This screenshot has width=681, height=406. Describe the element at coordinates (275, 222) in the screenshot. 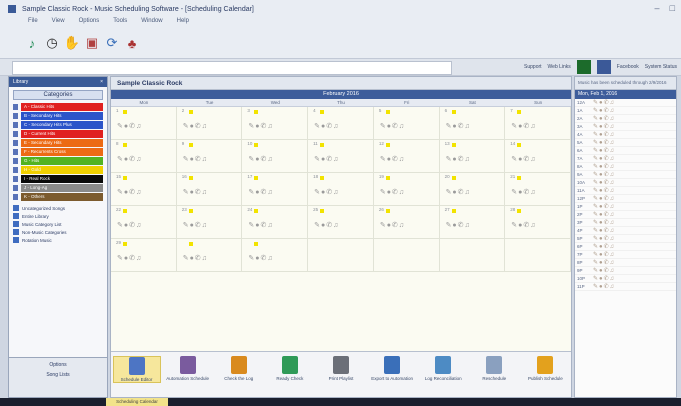

I see `calendar-day: 24 ✎●✆♫` at that location.